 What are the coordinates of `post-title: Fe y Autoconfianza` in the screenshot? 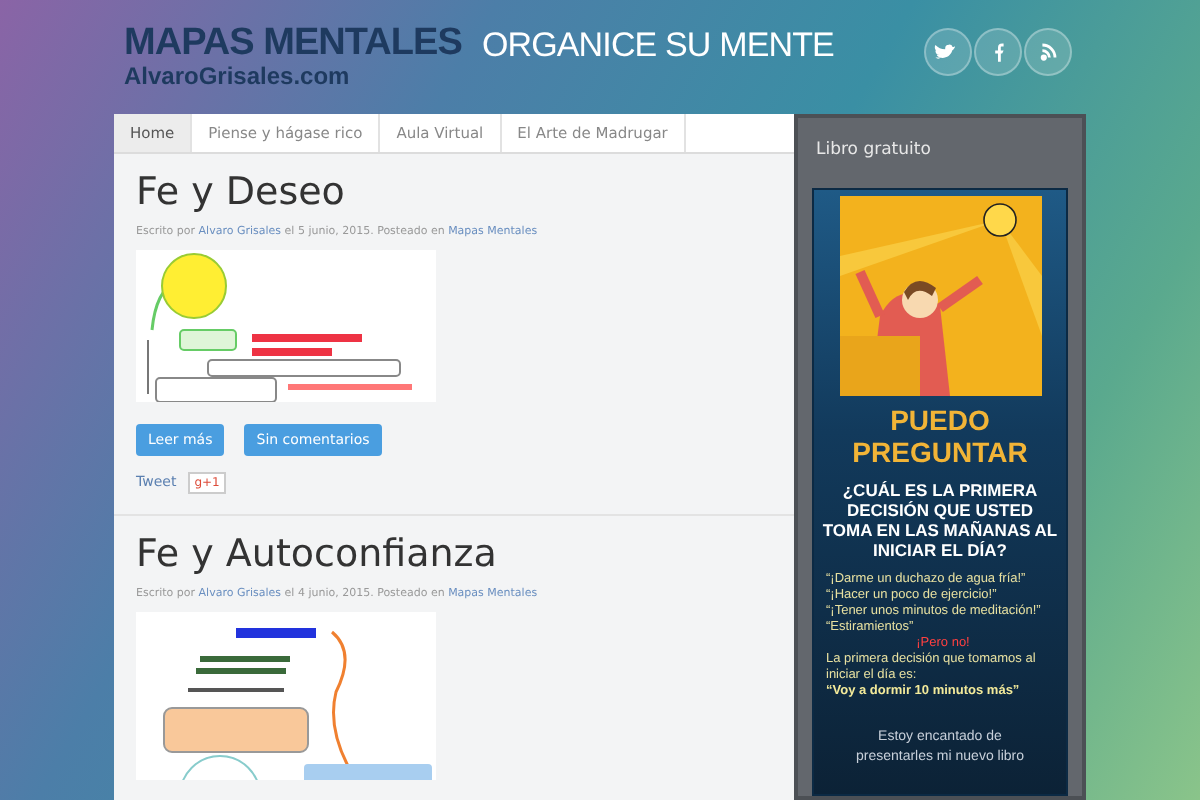 It's located at (454, 556).